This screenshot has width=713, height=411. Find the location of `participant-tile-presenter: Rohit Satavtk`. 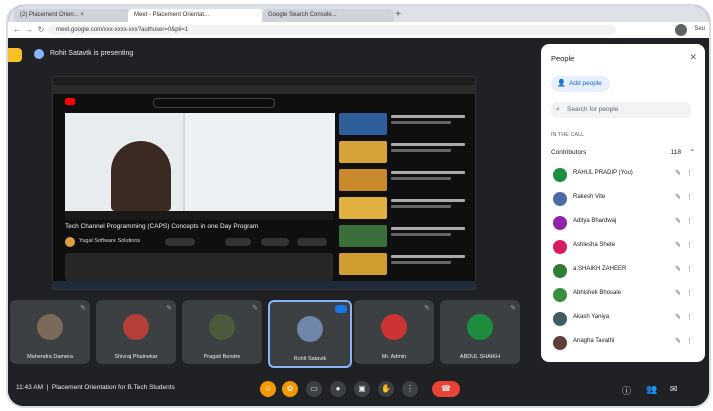

participant-tile-presenter: Rohit Satavtk is located at coordinates (310, 334).